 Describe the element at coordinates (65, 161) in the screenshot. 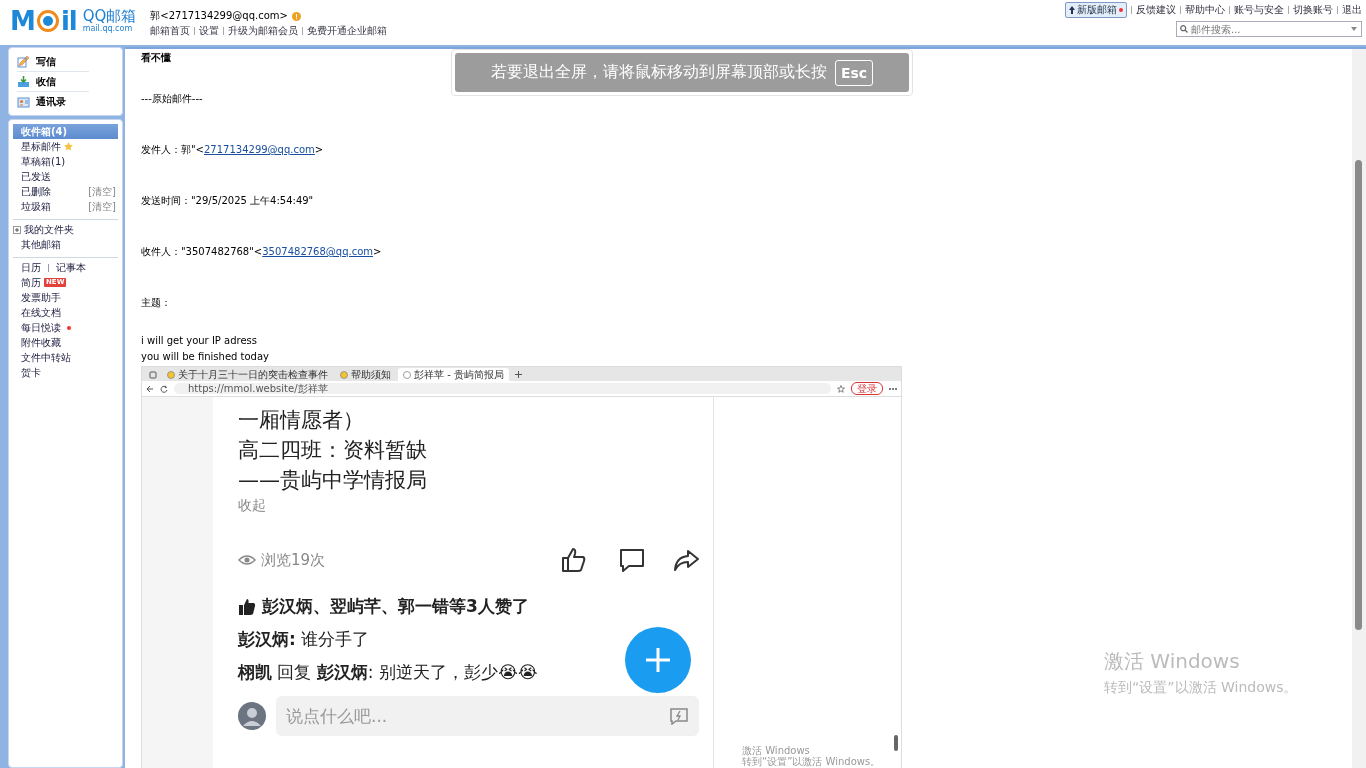

I see `folder-item: 草稿箱(1)` at that location.